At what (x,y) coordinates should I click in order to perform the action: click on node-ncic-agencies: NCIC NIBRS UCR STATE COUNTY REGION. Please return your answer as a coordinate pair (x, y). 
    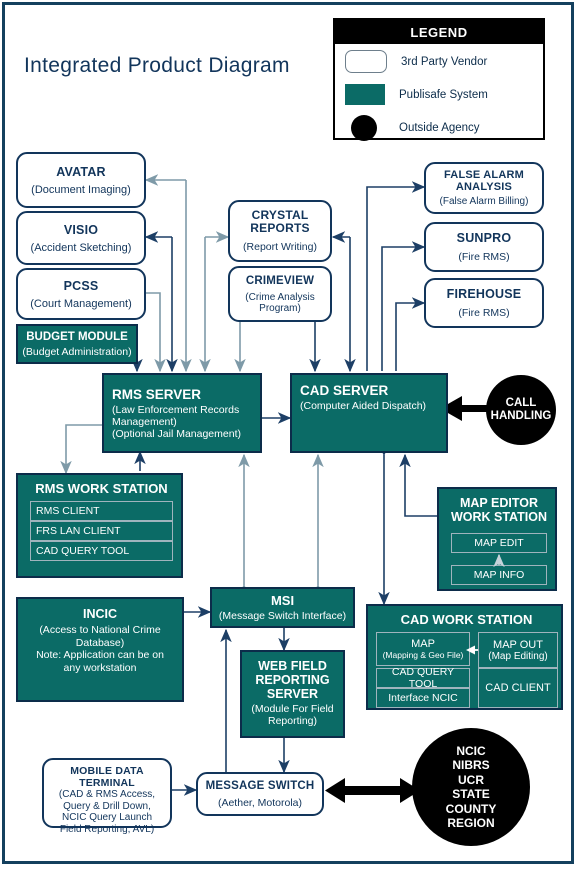
    Looking at the image, I should click on (471, 787).